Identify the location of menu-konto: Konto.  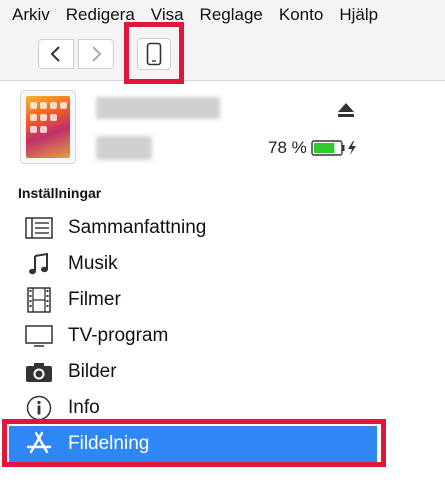
(299, 15).